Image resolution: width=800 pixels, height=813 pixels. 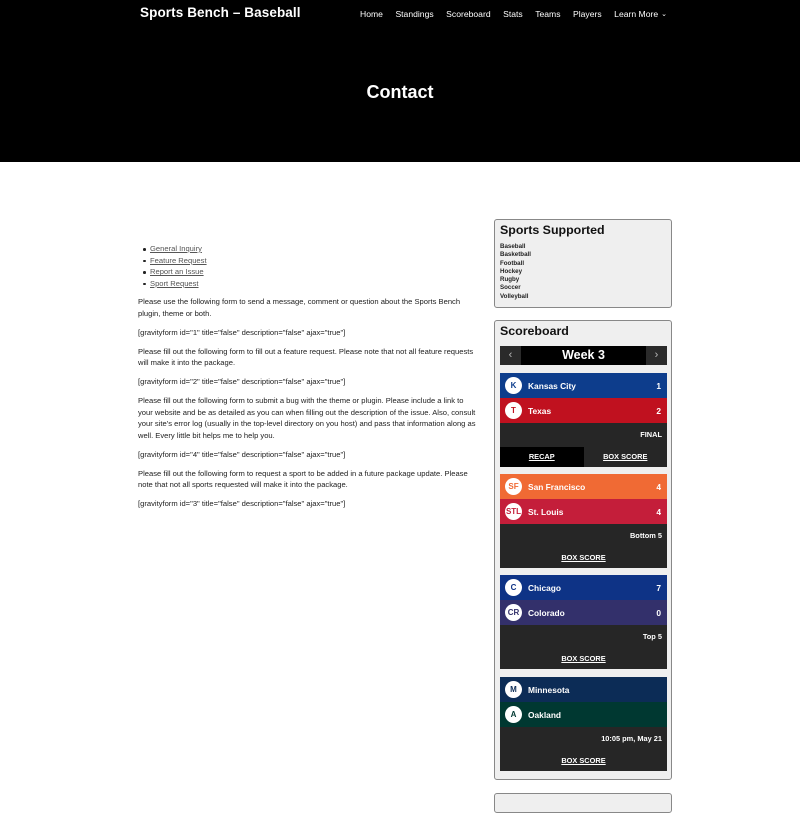 I want to click on recap-link: RECAP, so click(x=542, y=457).